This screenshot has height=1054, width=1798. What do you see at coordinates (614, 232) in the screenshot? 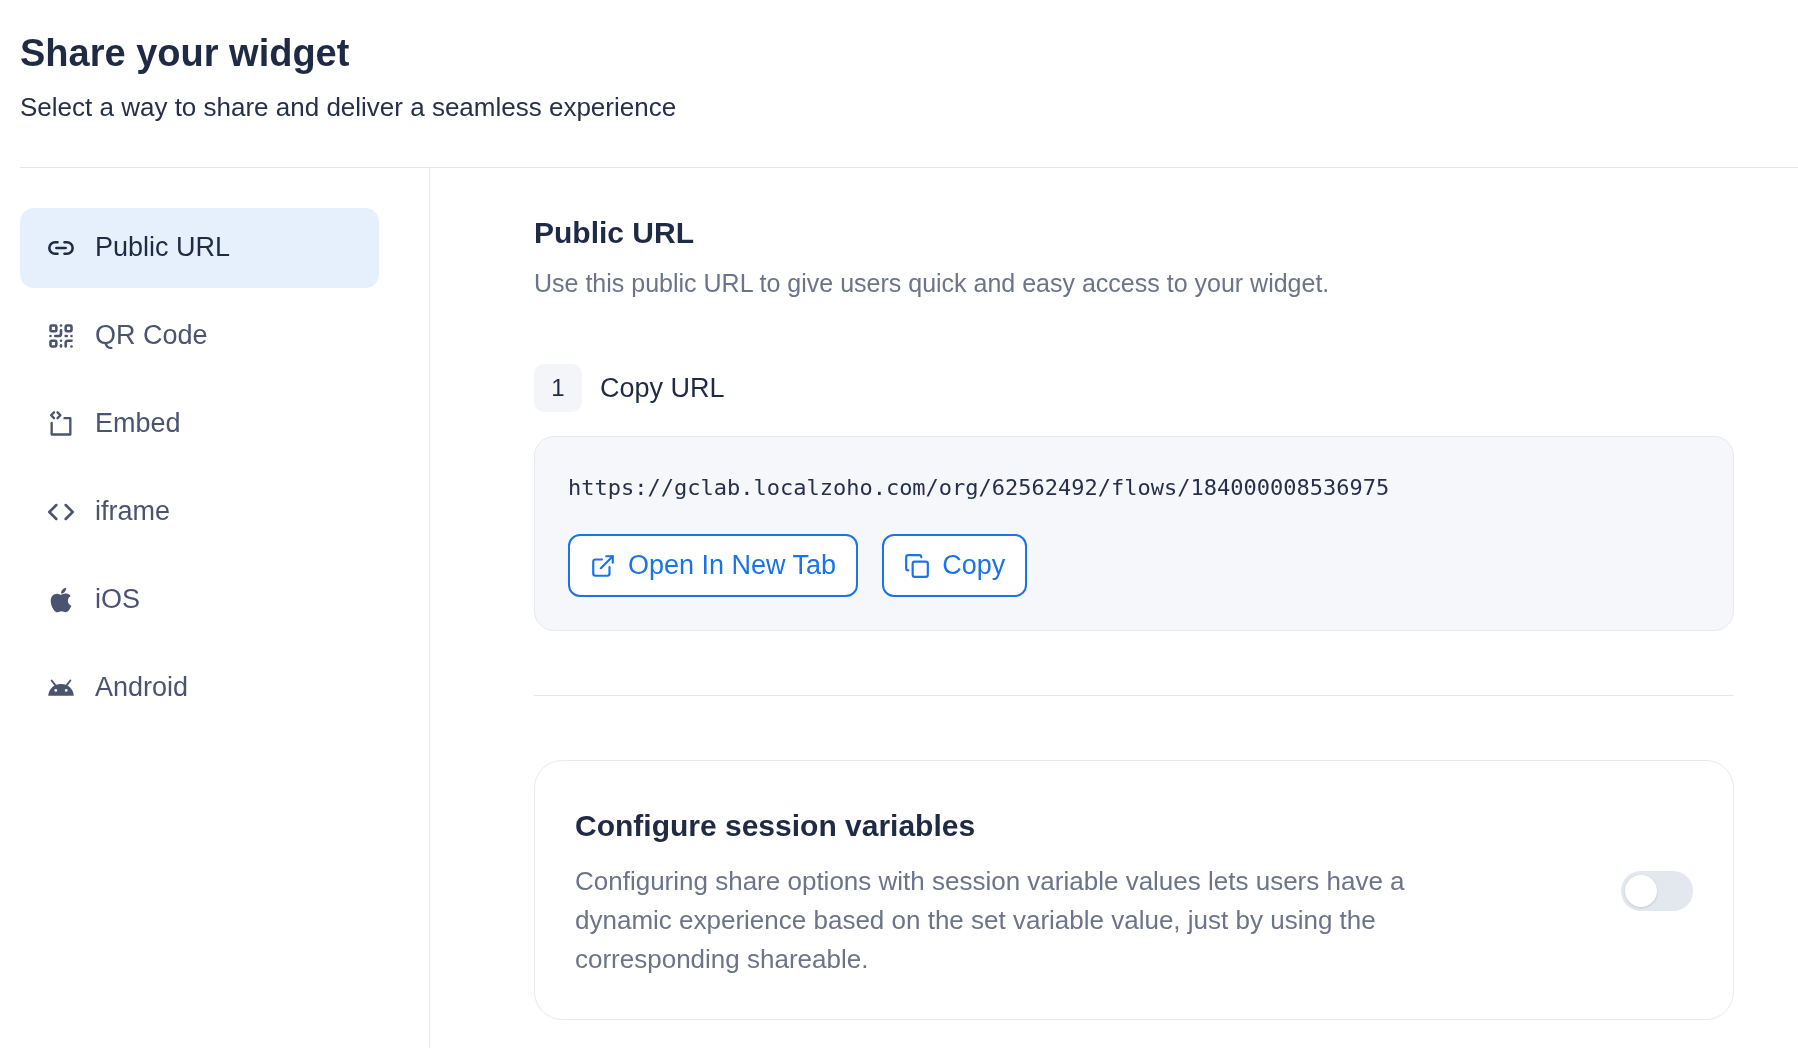
I see `section-title: Public URL` at bounding box center [614, 232].